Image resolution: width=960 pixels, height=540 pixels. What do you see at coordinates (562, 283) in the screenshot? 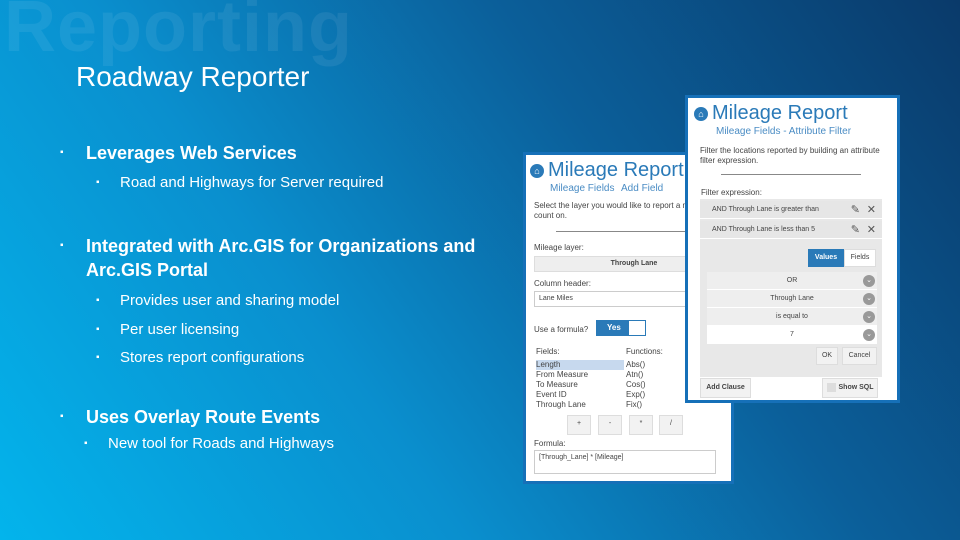
I see `column-label: Column header:` at bounding box center [562, 283].